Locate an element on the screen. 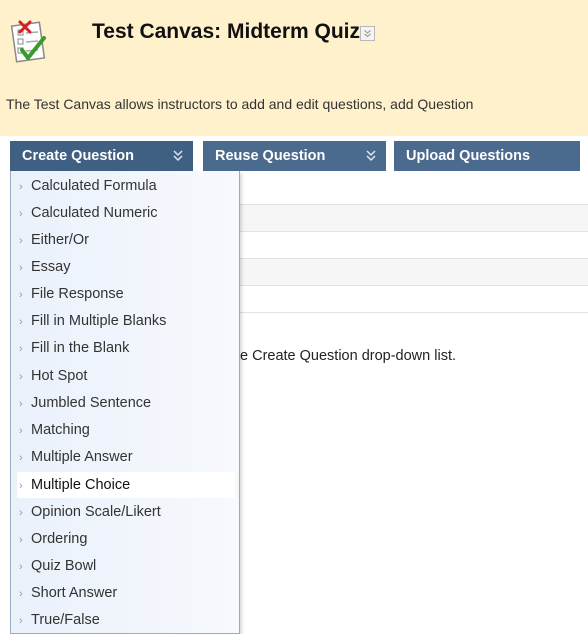 The height and width of the screenshot is (634, 588). menu-item-essay: › Essay is located at coordinates (126, 267).